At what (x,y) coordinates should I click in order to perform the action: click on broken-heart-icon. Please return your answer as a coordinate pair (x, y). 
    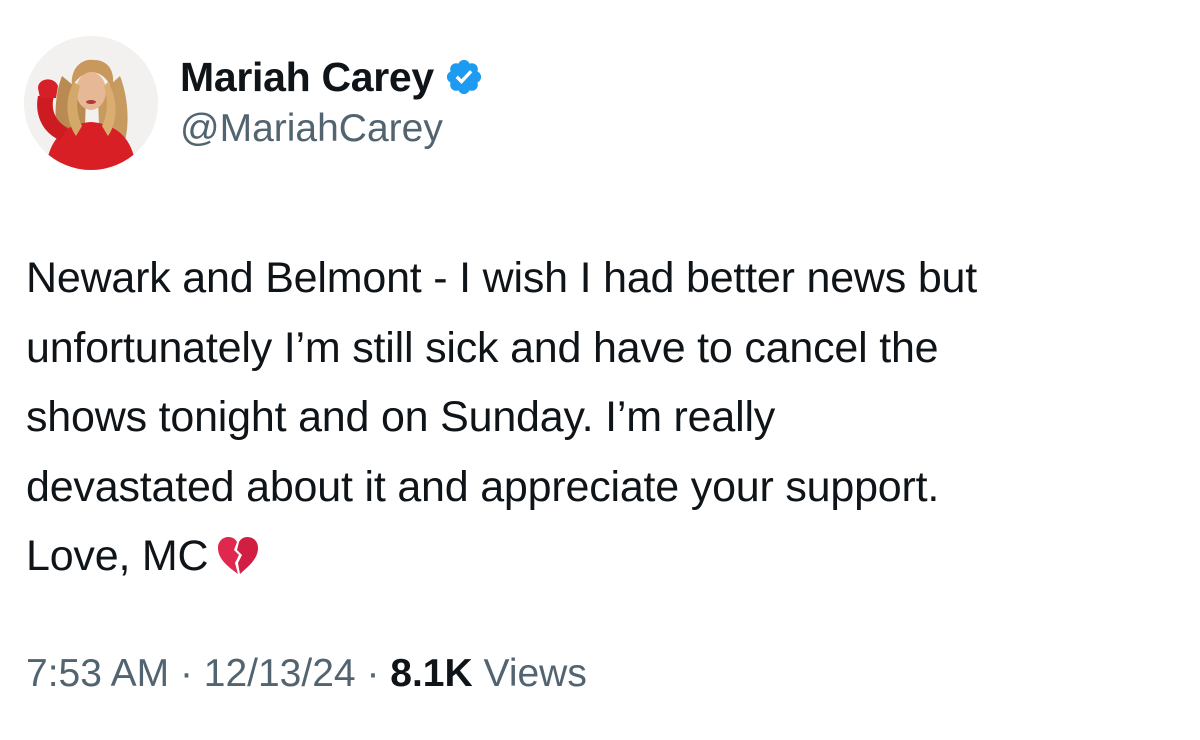
    Looking at the image, I should click on (238, 552).